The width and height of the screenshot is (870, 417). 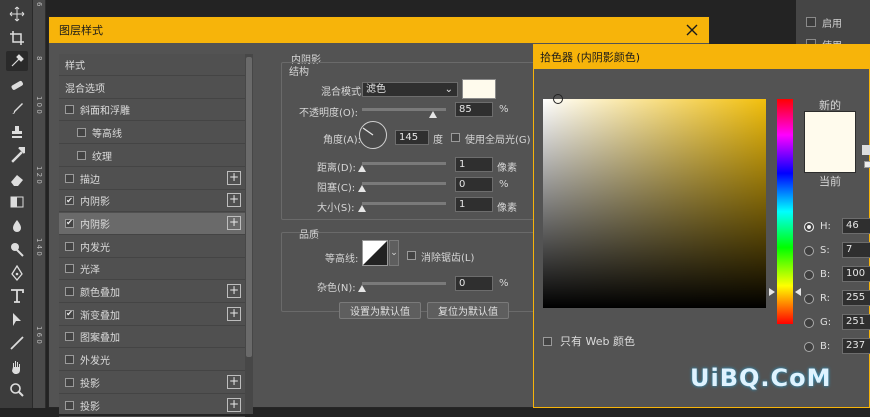 What do you see at coordinates (479, 89) in the screenshot?
I see `shadow-color-swatch` at bounding box center [479, 89].